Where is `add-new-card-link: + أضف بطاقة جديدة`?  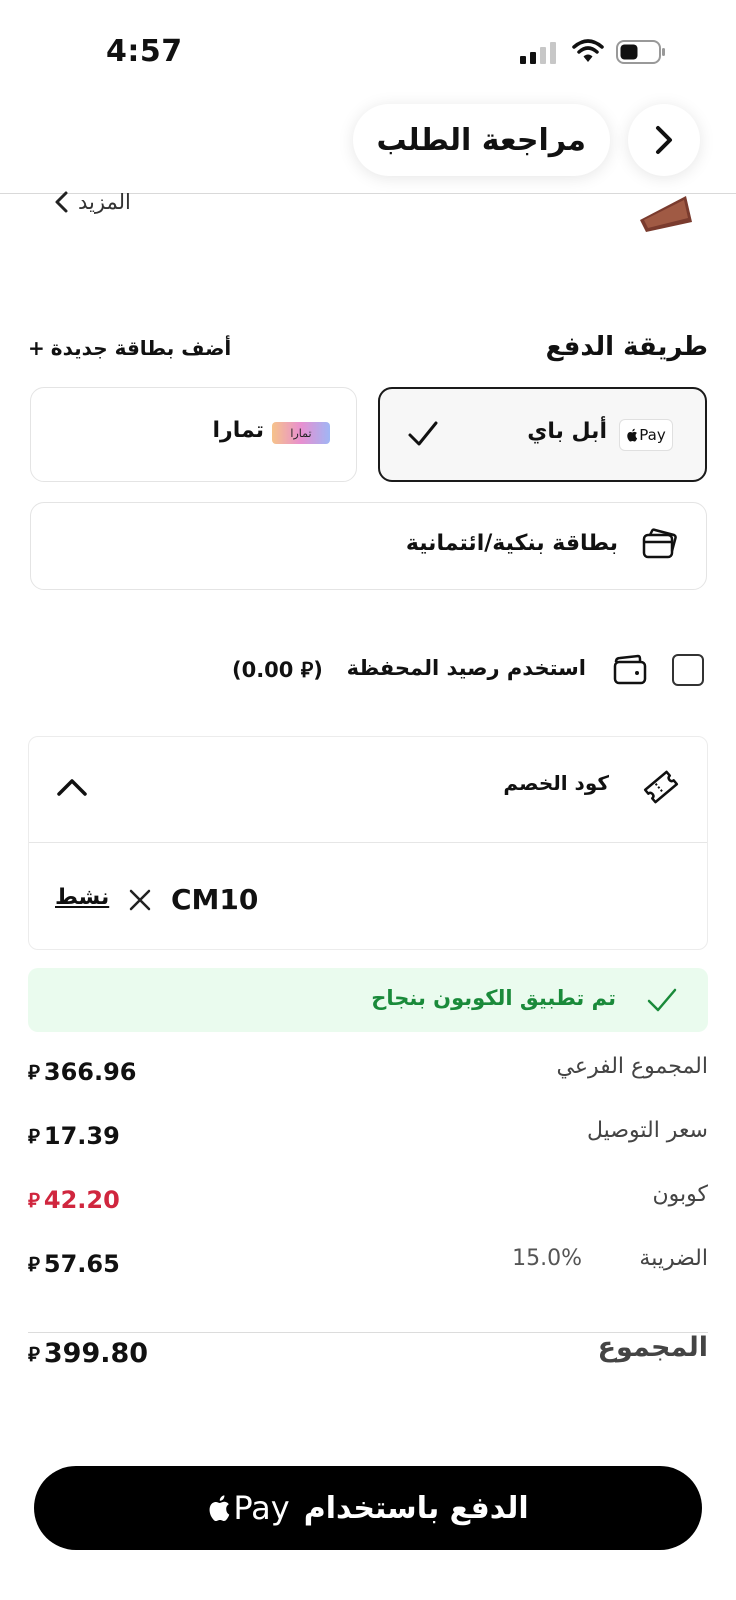 add-new-card-link: + أضف بطاقة جديدة is located at coordinates (129, 348).